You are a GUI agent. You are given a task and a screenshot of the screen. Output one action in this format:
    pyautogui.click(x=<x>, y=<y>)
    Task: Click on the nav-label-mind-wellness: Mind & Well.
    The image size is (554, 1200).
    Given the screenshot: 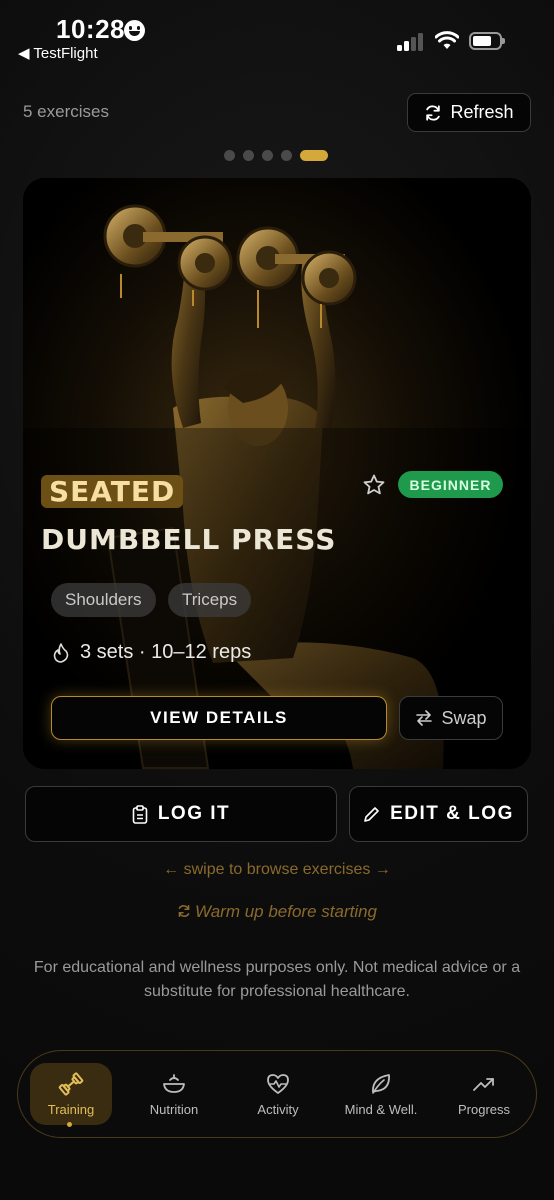 What is the action you would take?
    pyautogui.click(x=381, y=1109)
    